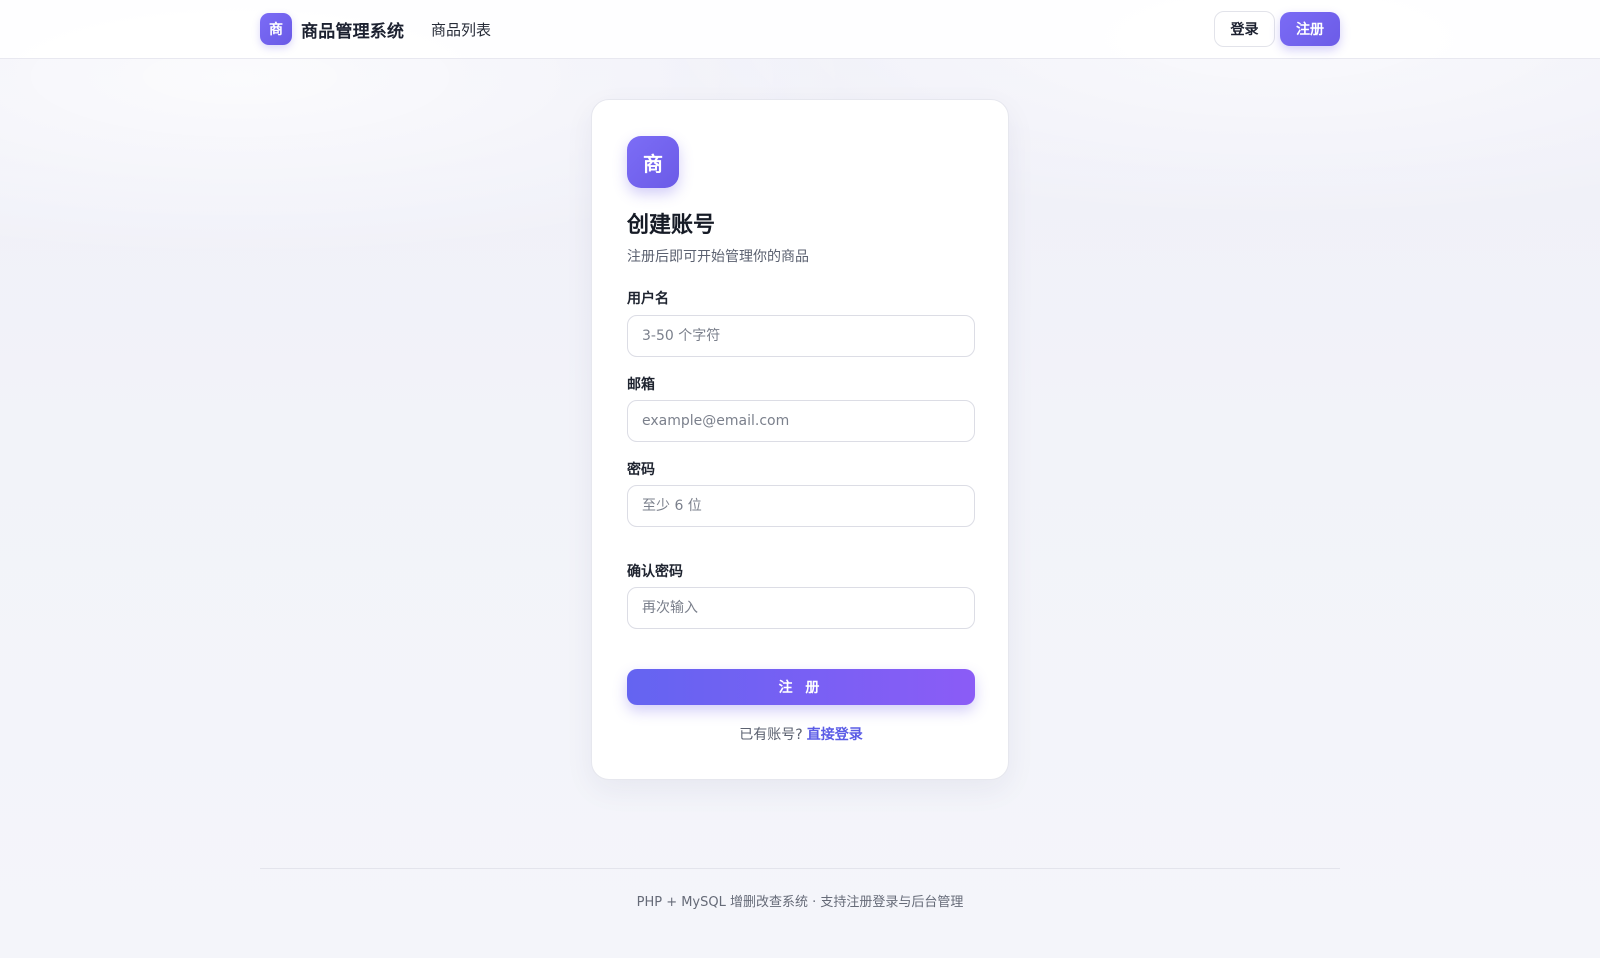 The width and height of the screenshot is (1600, 958). Describe the element at coordinates (1244, 29) in the screenshot. I see `login-button: 登录` at that location.